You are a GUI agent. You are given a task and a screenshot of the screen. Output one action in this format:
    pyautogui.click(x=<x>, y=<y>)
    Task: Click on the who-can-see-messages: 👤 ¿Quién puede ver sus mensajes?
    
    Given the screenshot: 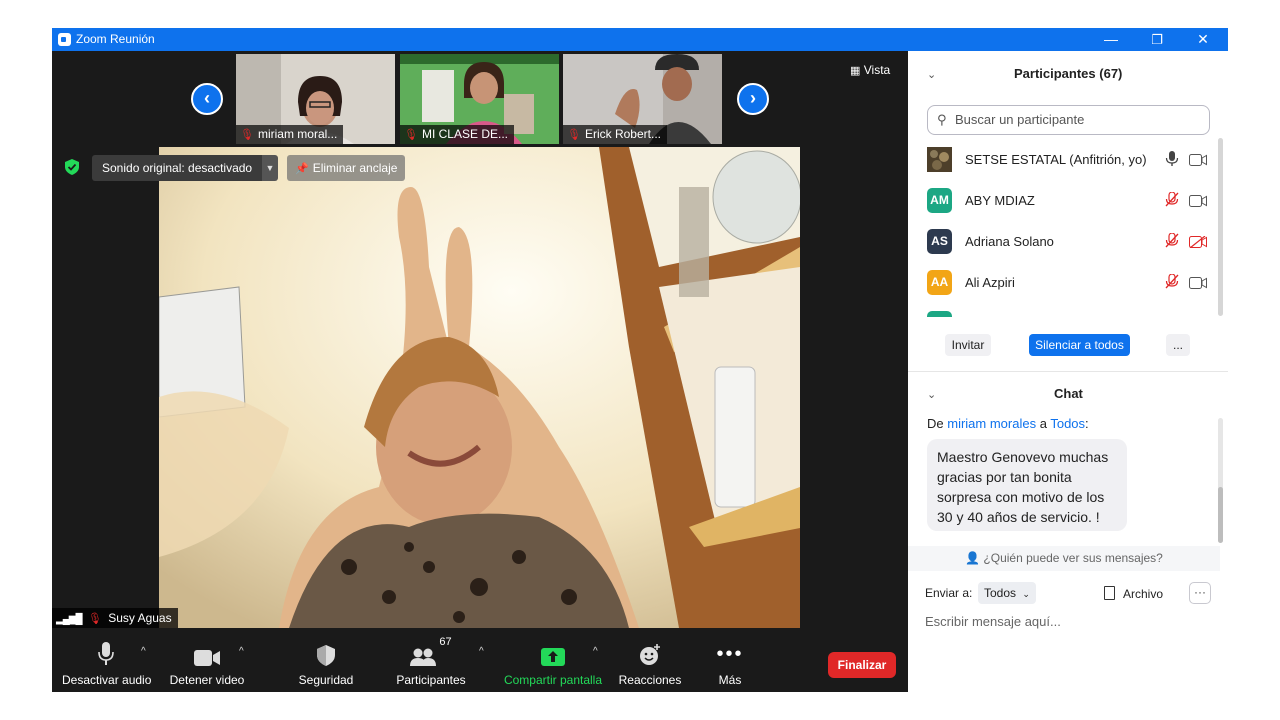 What is the action you would take?
    pyautogui.click(x=1064, y=558)
    